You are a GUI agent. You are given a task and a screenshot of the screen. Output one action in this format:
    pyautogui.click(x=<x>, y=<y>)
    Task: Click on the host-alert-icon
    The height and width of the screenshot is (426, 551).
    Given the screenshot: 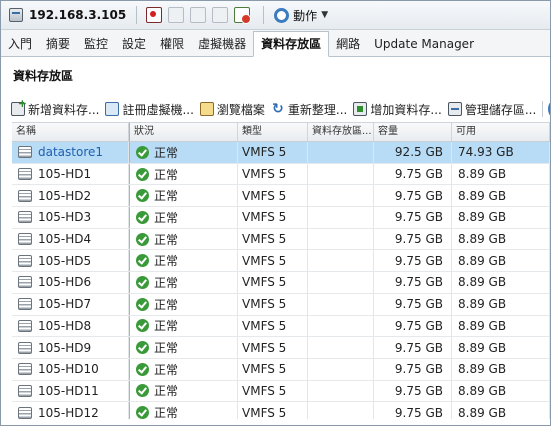 What is the action you would take?
    pyautogui.click(x=243, y=15)
    